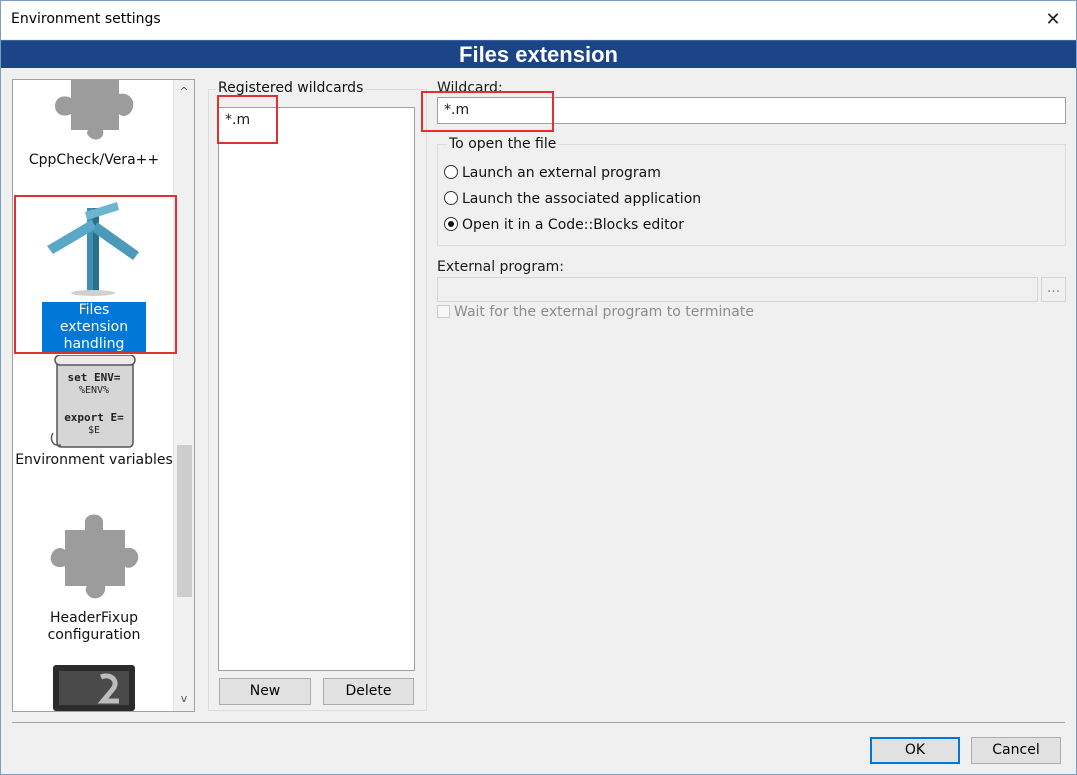  What do you see at coordinates (915, 750) in the screenshot?
I see `ok-button: OK` at bounding box center [915, 750].